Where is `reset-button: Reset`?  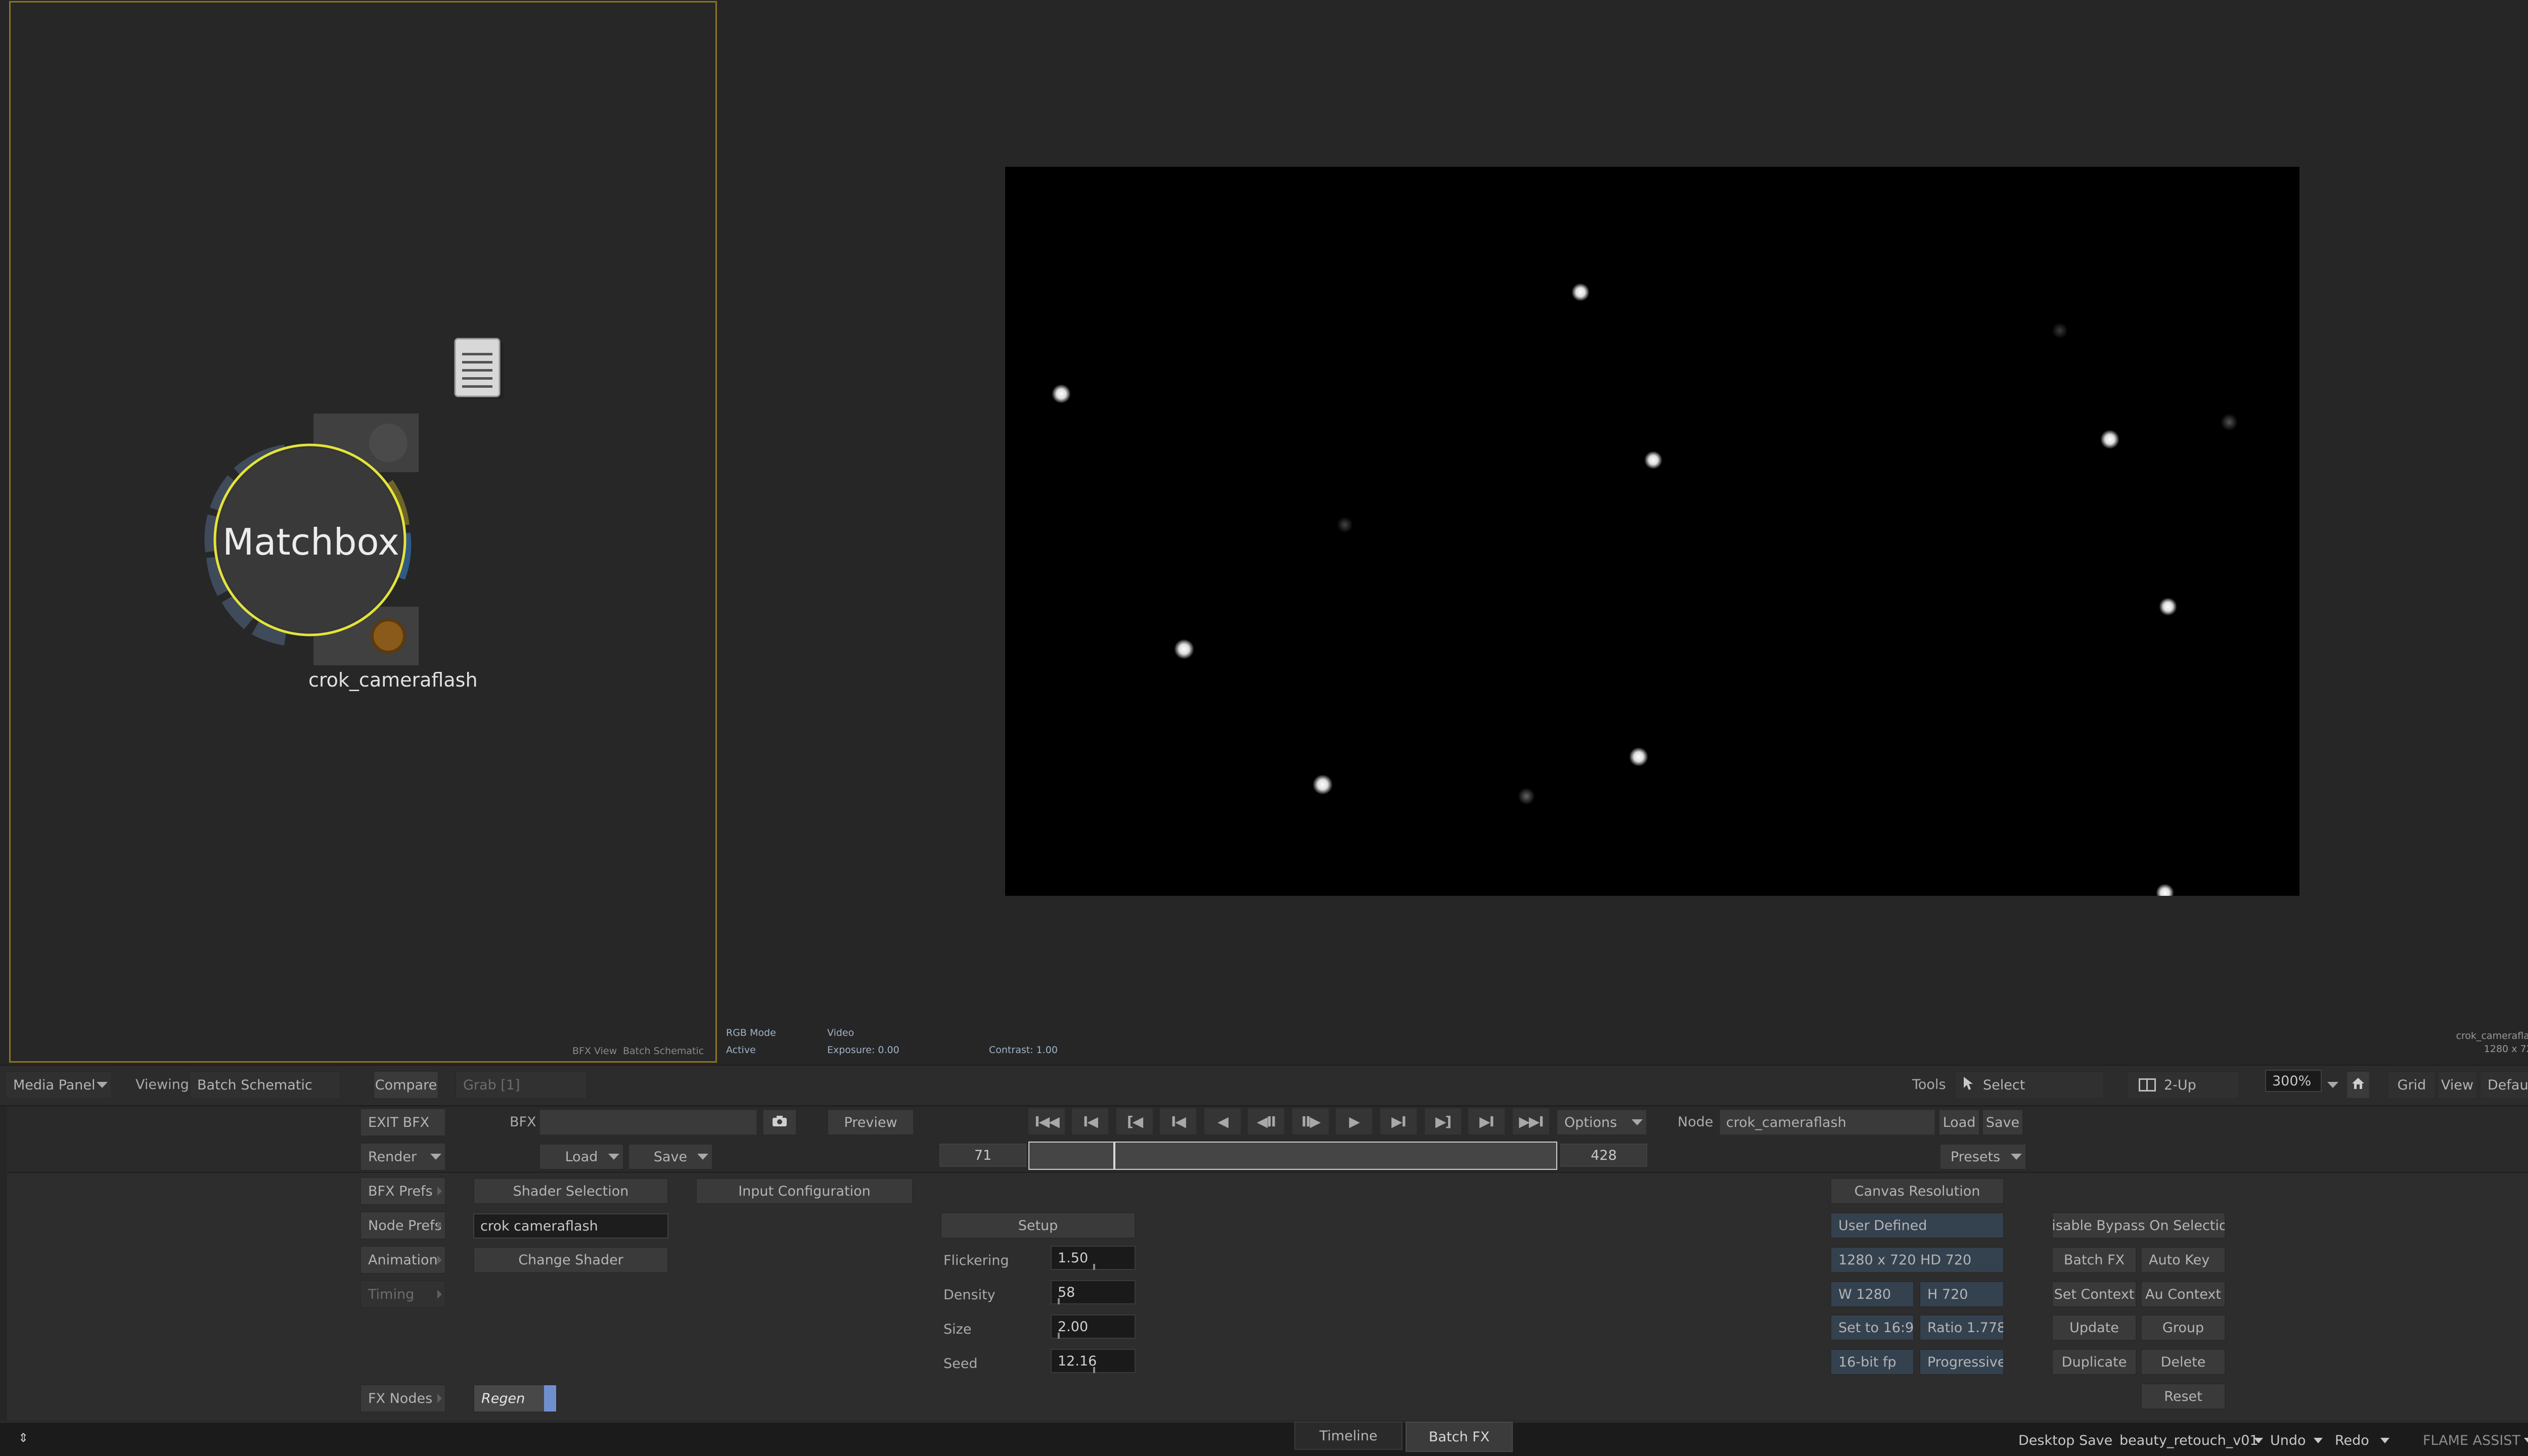 reset-button: Reset is located at coordinates (2183, 1396).